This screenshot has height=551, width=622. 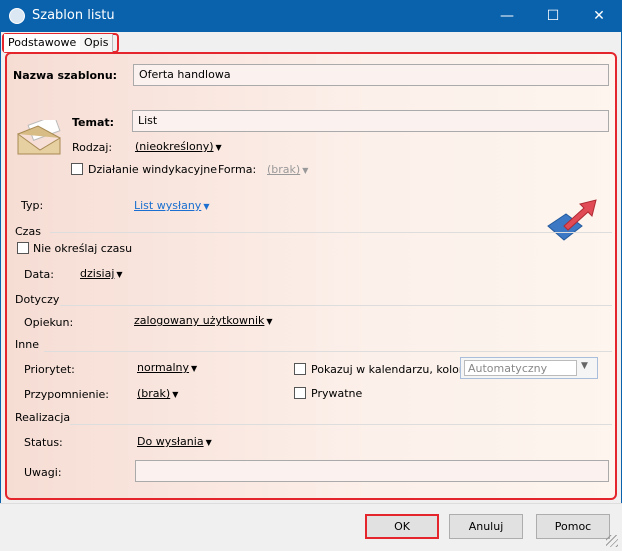 I want to click on kind-label: Rodzaj:, so click(x=92, y=147).